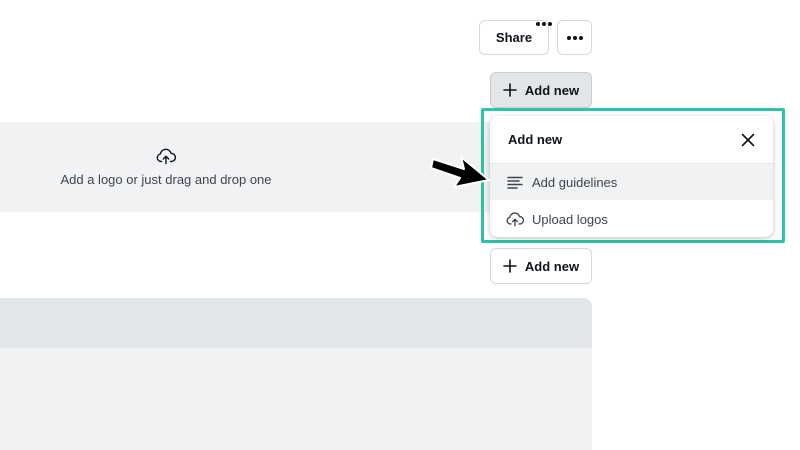  Describe the element at coordinates (570, 219) in the screenshot. I see `menu-item-label: Upload logos` at that location.